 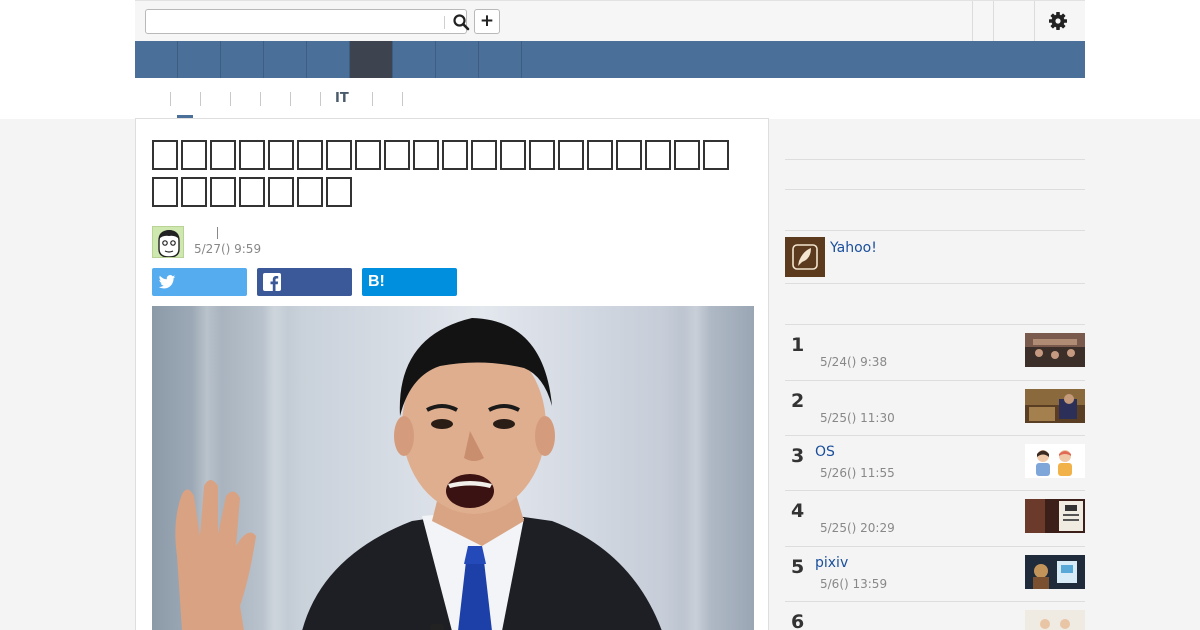 I want to click on post-date: 5/27() 9:59, so click(x=228, y=249).